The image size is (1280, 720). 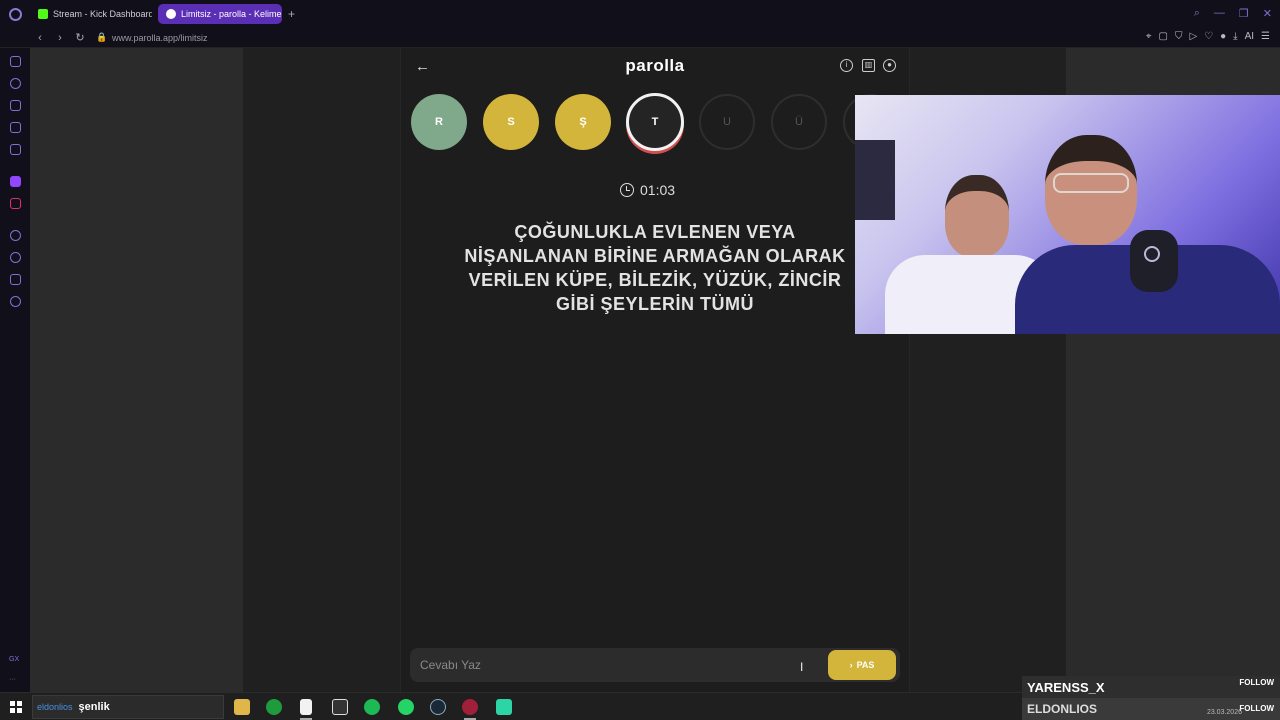 What do you see at coordinates (1151, 706) in the screenshot?
I see `system-tray: 23.03.2026` at bounding box center [1151, 706].